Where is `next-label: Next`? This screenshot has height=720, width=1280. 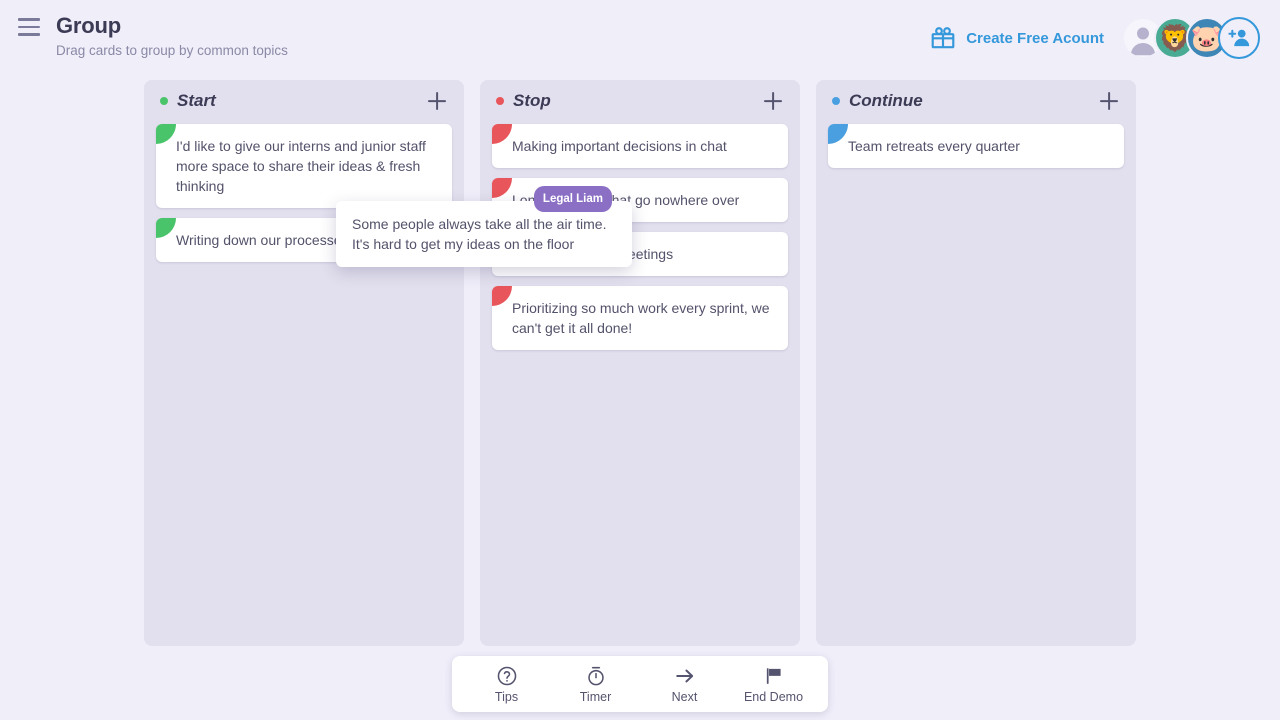
next-label: Next is located at coordinates (684, 696).